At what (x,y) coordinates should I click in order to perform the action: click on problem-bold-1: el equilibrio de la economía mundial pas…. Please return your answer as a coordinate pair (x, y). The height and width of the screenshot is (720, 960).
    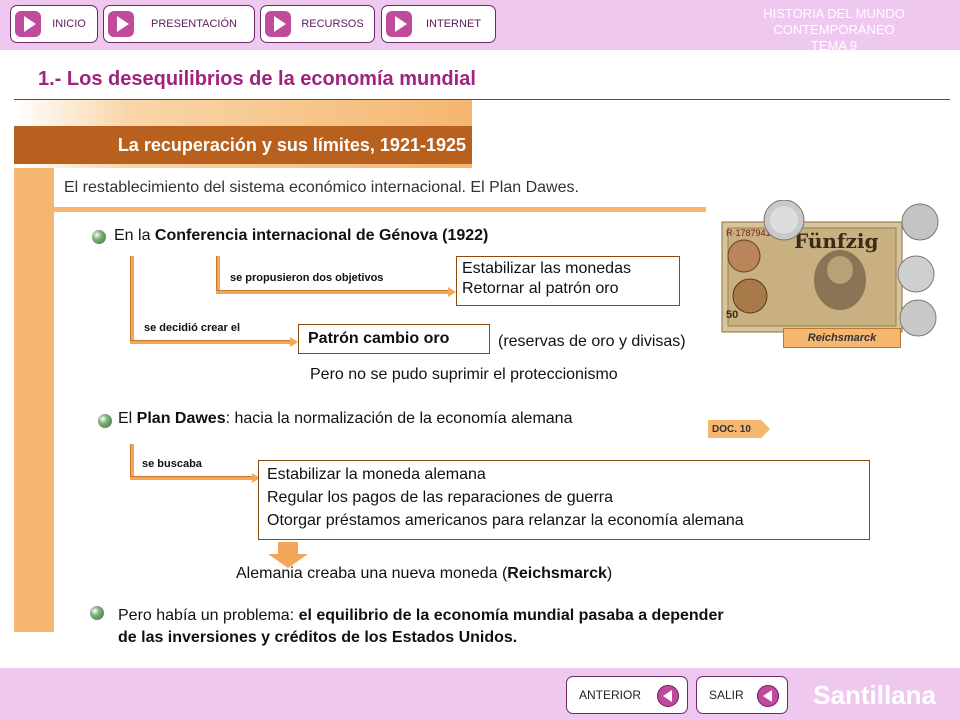
    Looking at the image, I should click on (511, 615).